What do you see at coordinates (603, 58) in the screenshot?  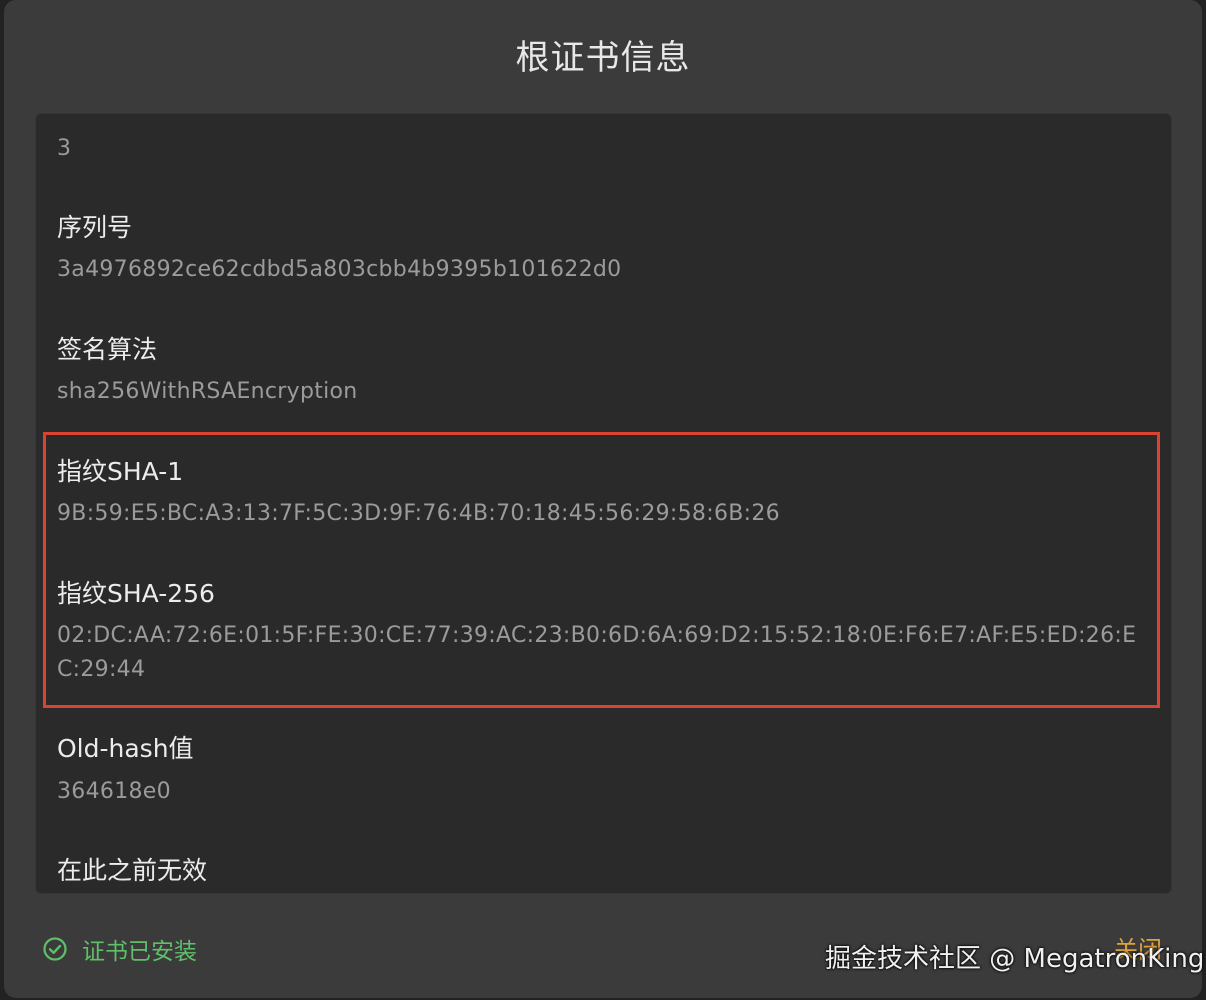 I see `dialog-title: 根证书信息` at bounding box center [603, 58].